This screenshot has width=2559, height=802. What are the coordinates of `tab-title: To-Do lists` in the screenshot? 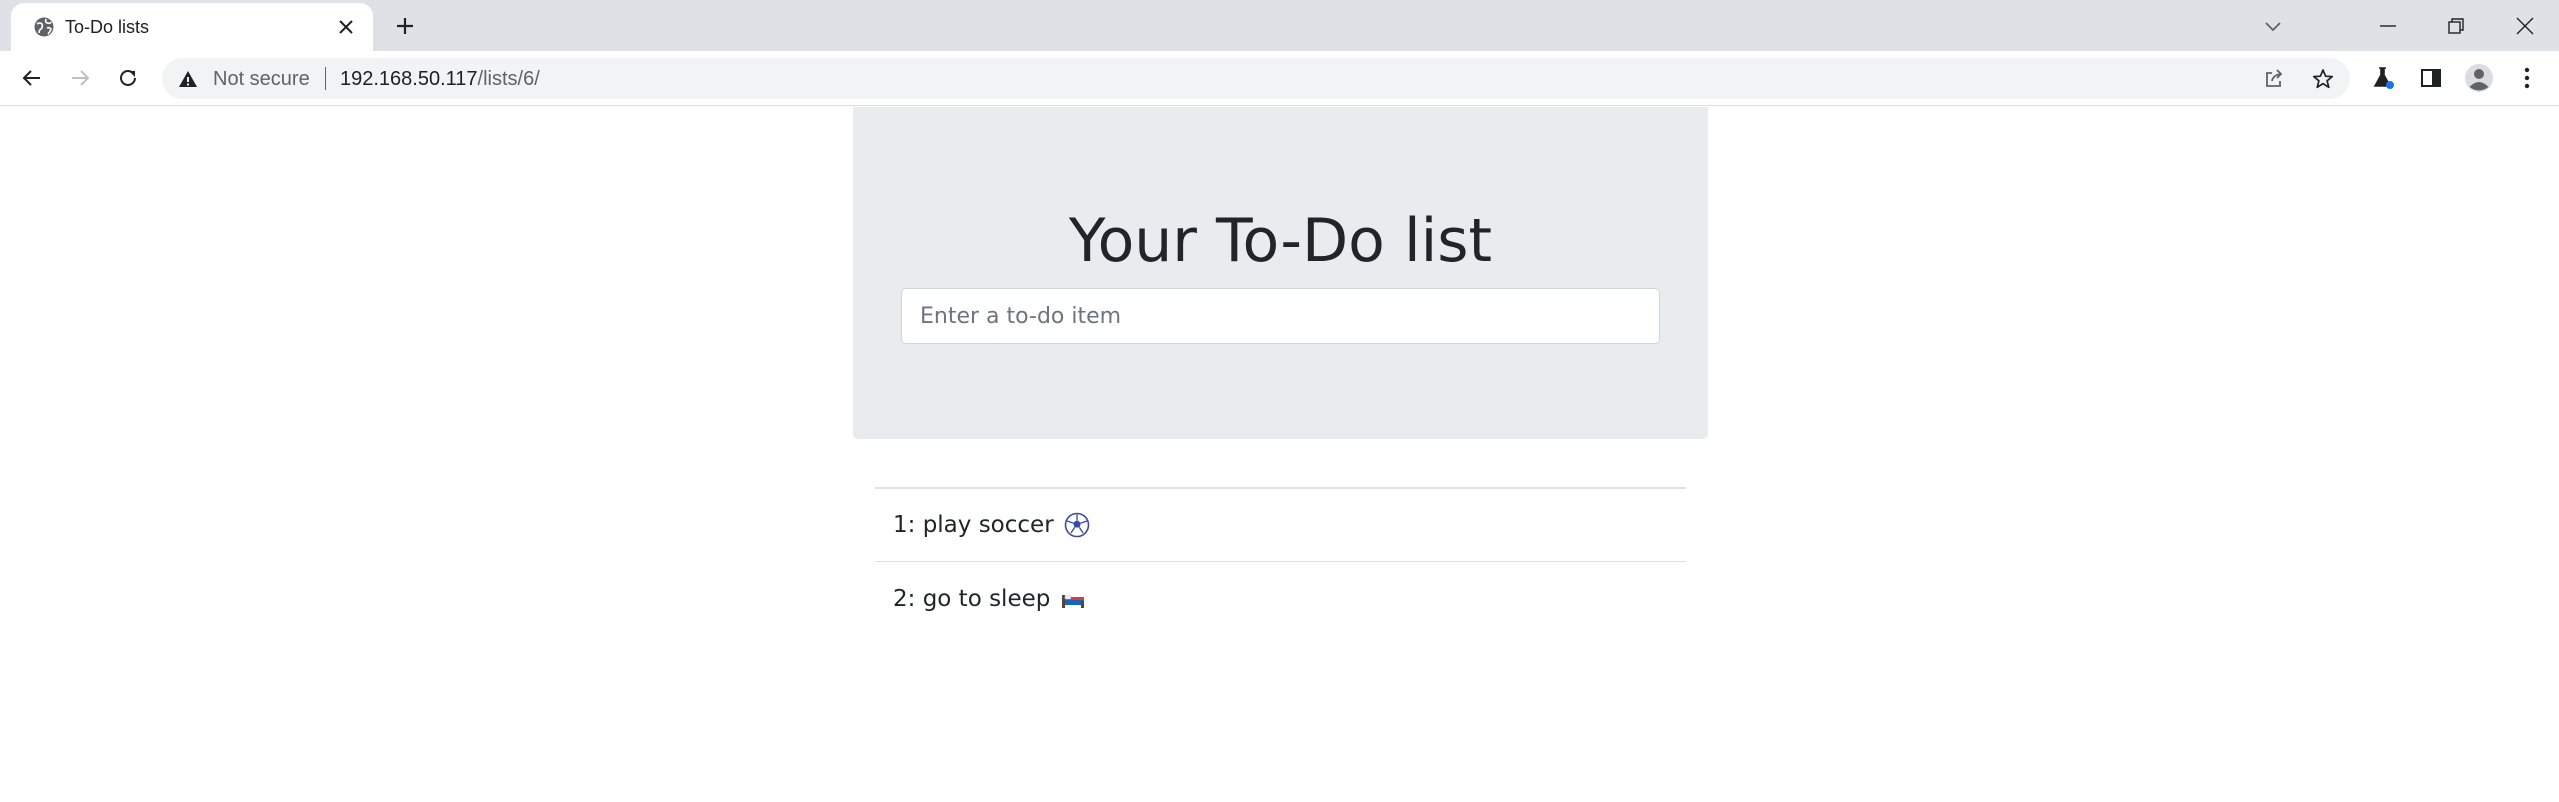 It's located at (107, 27).